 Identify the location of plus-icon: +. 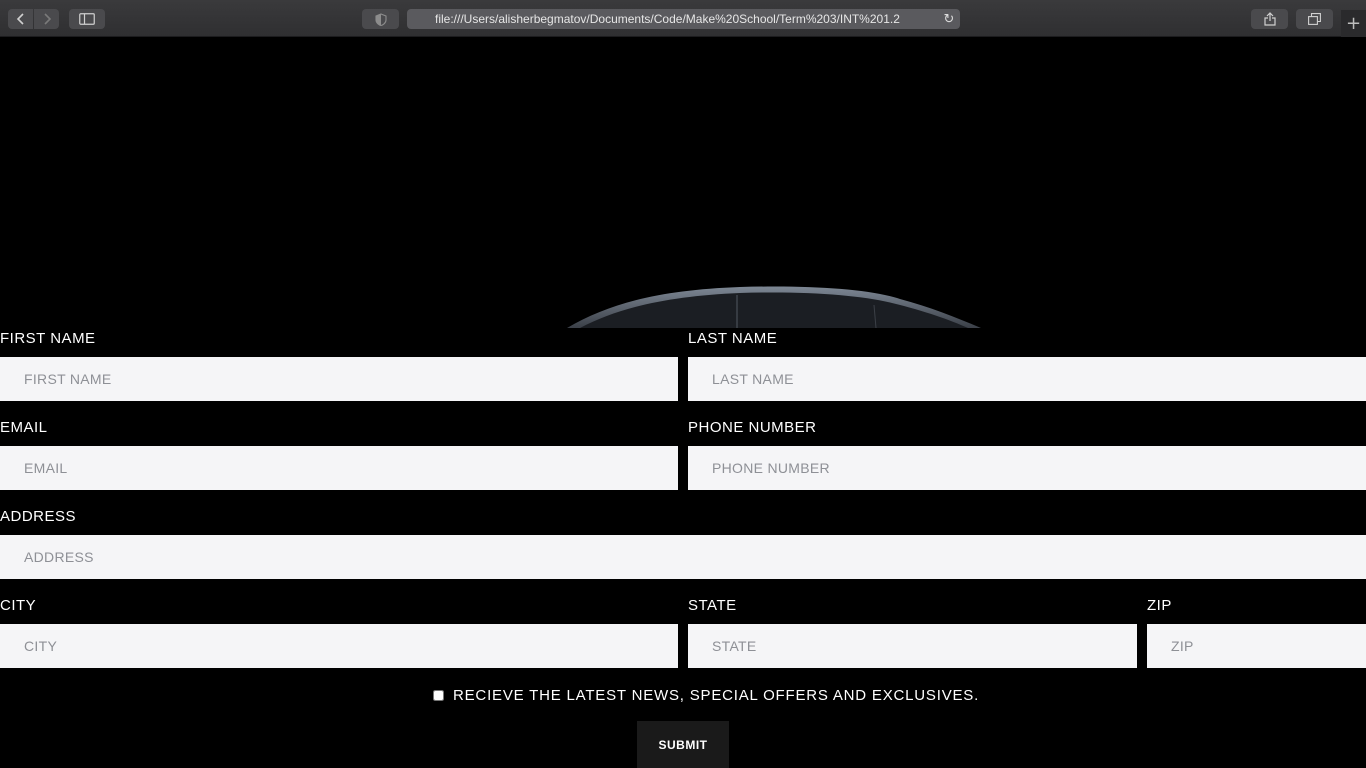
(1353, 23).